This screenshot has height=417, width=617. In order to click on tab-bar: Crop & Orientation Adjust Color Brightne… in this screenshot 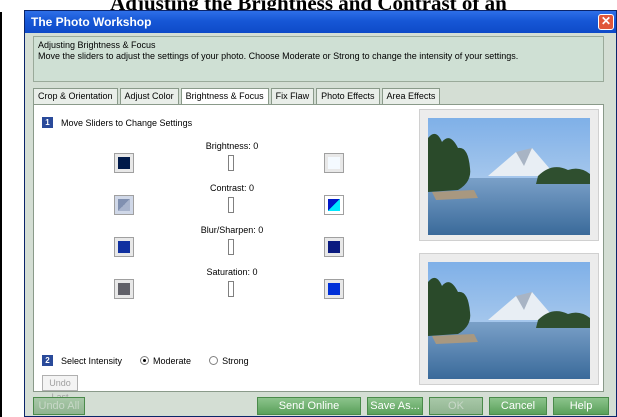, I will do `click(237, 96)`.